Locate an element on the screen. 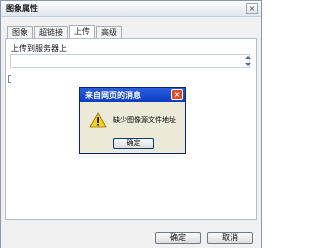 Image resolution: width=320 pixels, height=248 pixels. close-icon: × is located at coordinates (252, 8).